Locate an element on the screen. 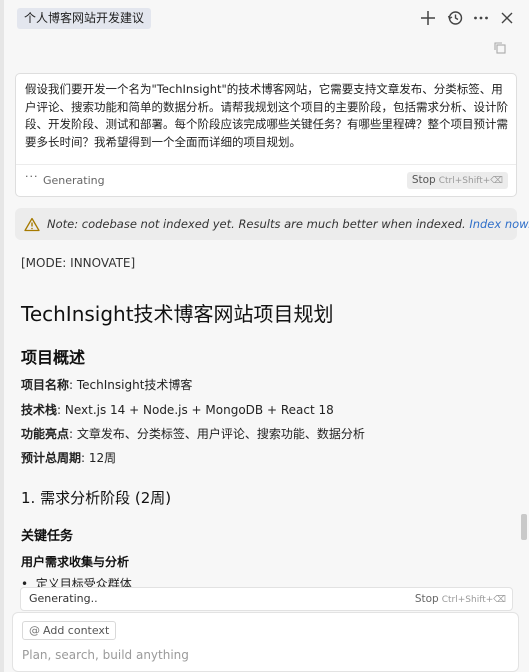 This screenshot has height=672, width=529. overview-row: 功能亮点: 文章发布、分类标签、用户评论、搜索功能、数据分析 is located at coordinates (193, 434).